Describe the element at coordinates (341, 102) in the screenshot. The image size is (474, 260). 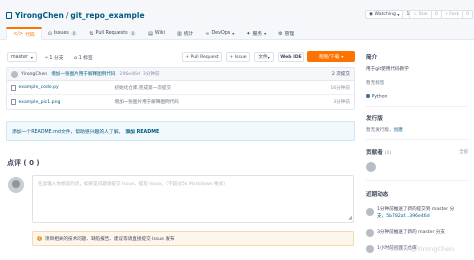
I see `file-time: 3分钟前` at that location.